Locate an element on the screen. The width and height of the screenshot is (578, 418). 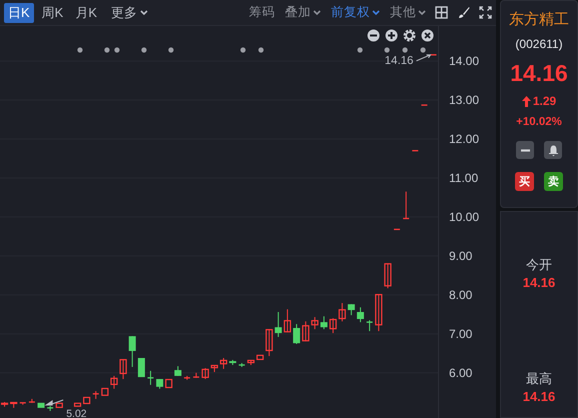
period-tab: 周K is located at coordinates (53, 12).